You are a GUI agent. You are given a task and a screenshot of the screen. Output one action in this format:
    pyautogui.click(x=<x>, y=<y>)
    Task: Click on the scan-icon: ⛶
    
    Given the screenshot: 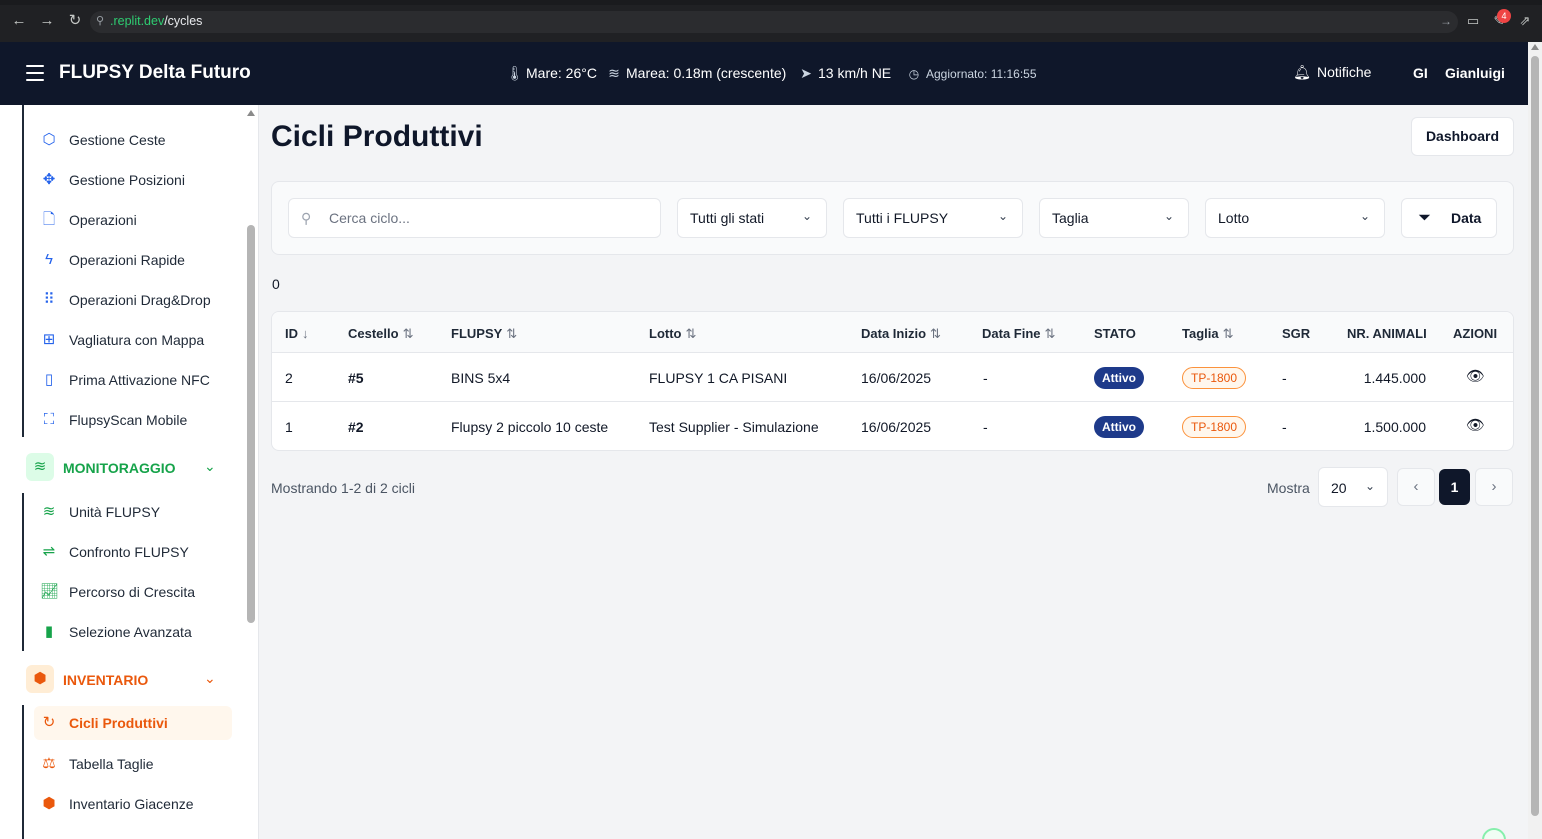 What is the action you would take?
    pyautogui.click(x=49, y=419)
    